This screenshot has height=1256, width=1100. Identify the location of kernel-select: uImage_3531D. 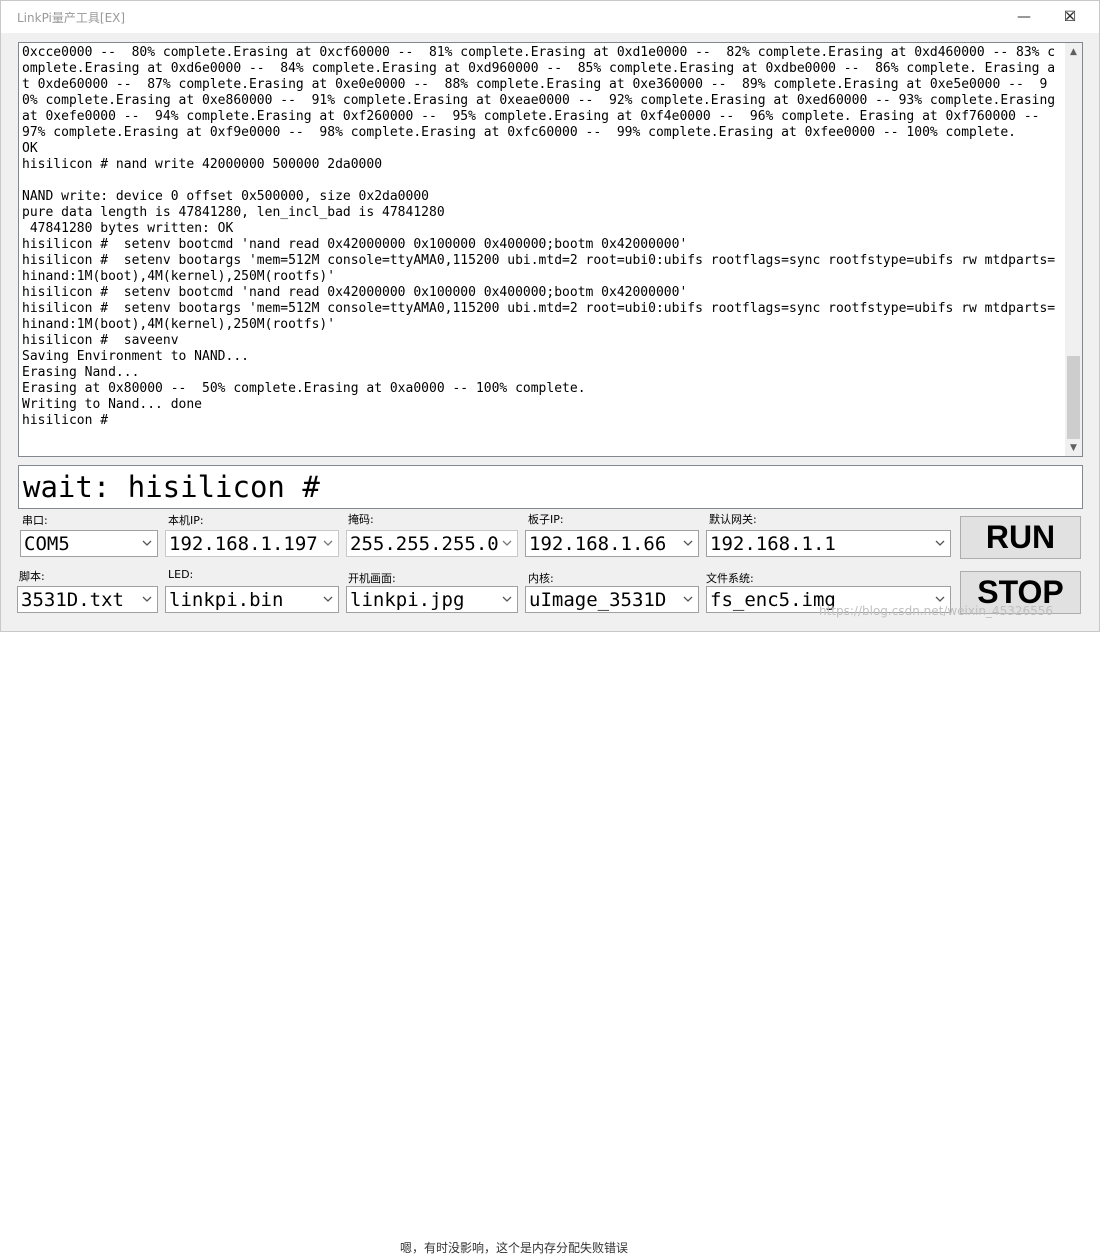
(612, 599).